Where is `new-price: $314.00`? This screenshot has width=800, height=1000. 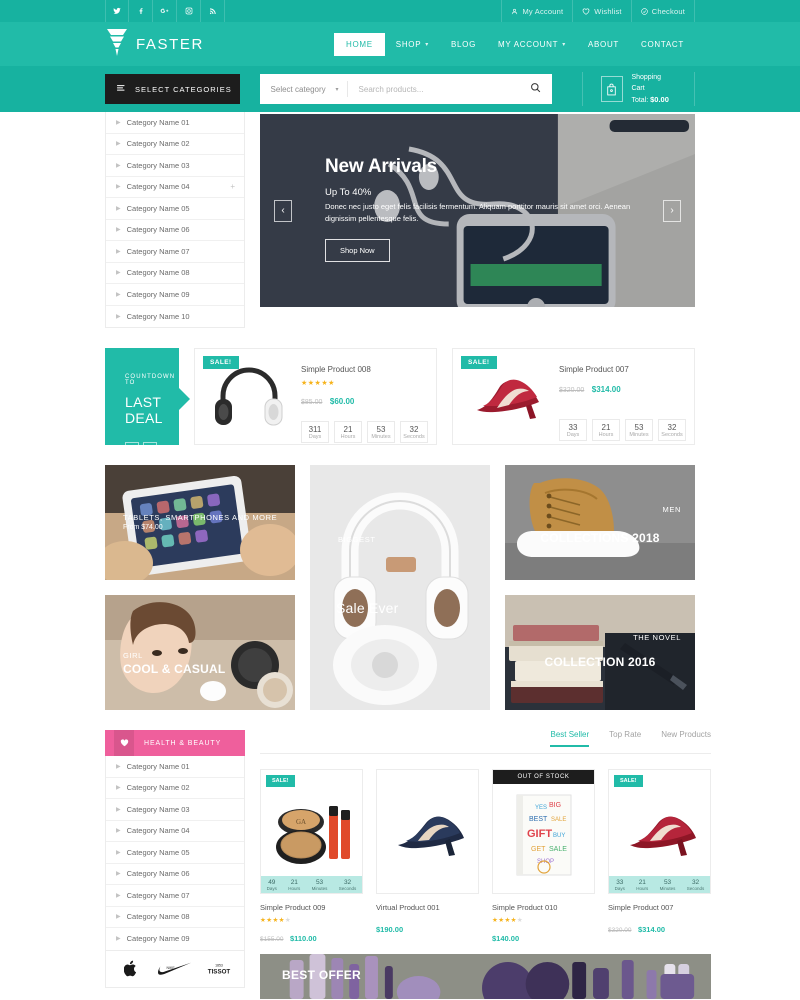
new-price: $314.00 is located at coordinates (606, 389).